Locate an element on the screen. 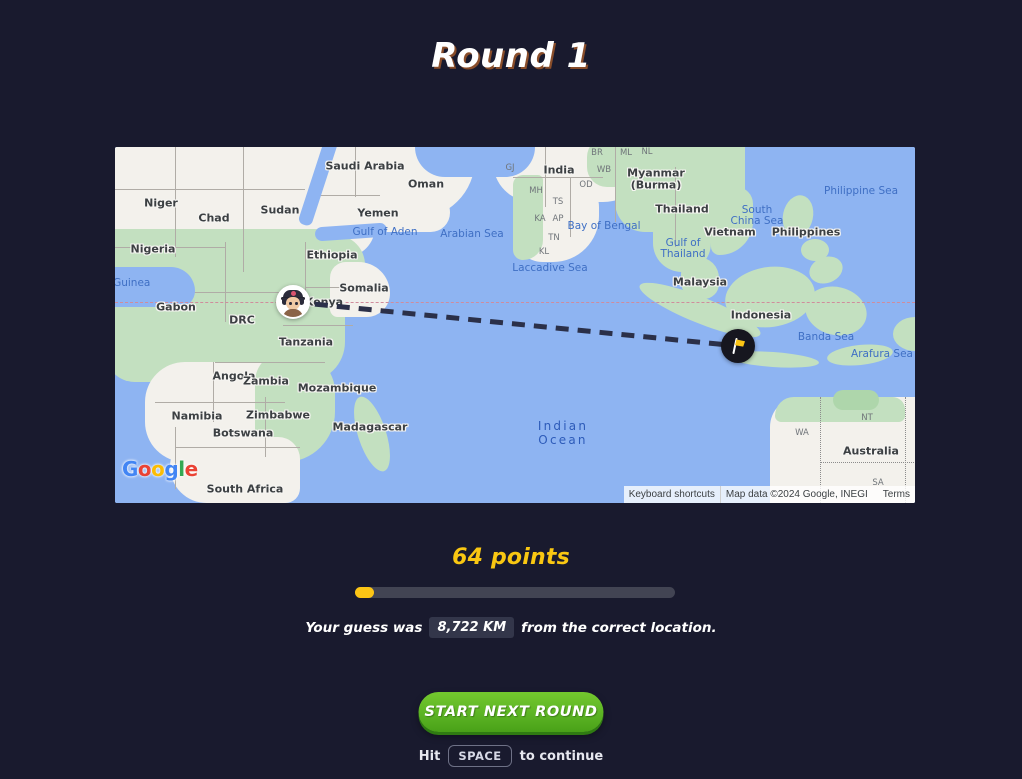 Image resolution: width=1022 pixels, height=779 pixels. score-progress-bar is located at coordinates (515, 592).